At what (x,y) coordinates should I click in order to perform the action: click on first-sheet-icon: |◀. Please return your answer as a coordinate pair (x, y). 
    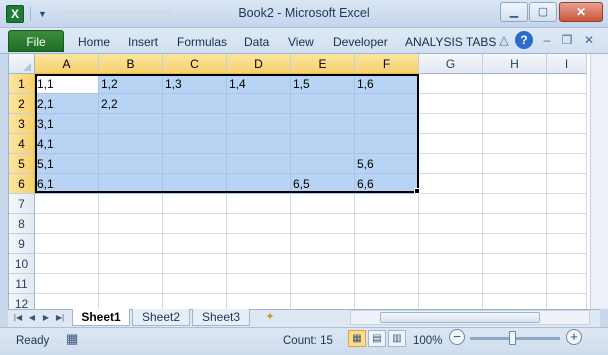
    Looking at the image, I should click on (18, 318).